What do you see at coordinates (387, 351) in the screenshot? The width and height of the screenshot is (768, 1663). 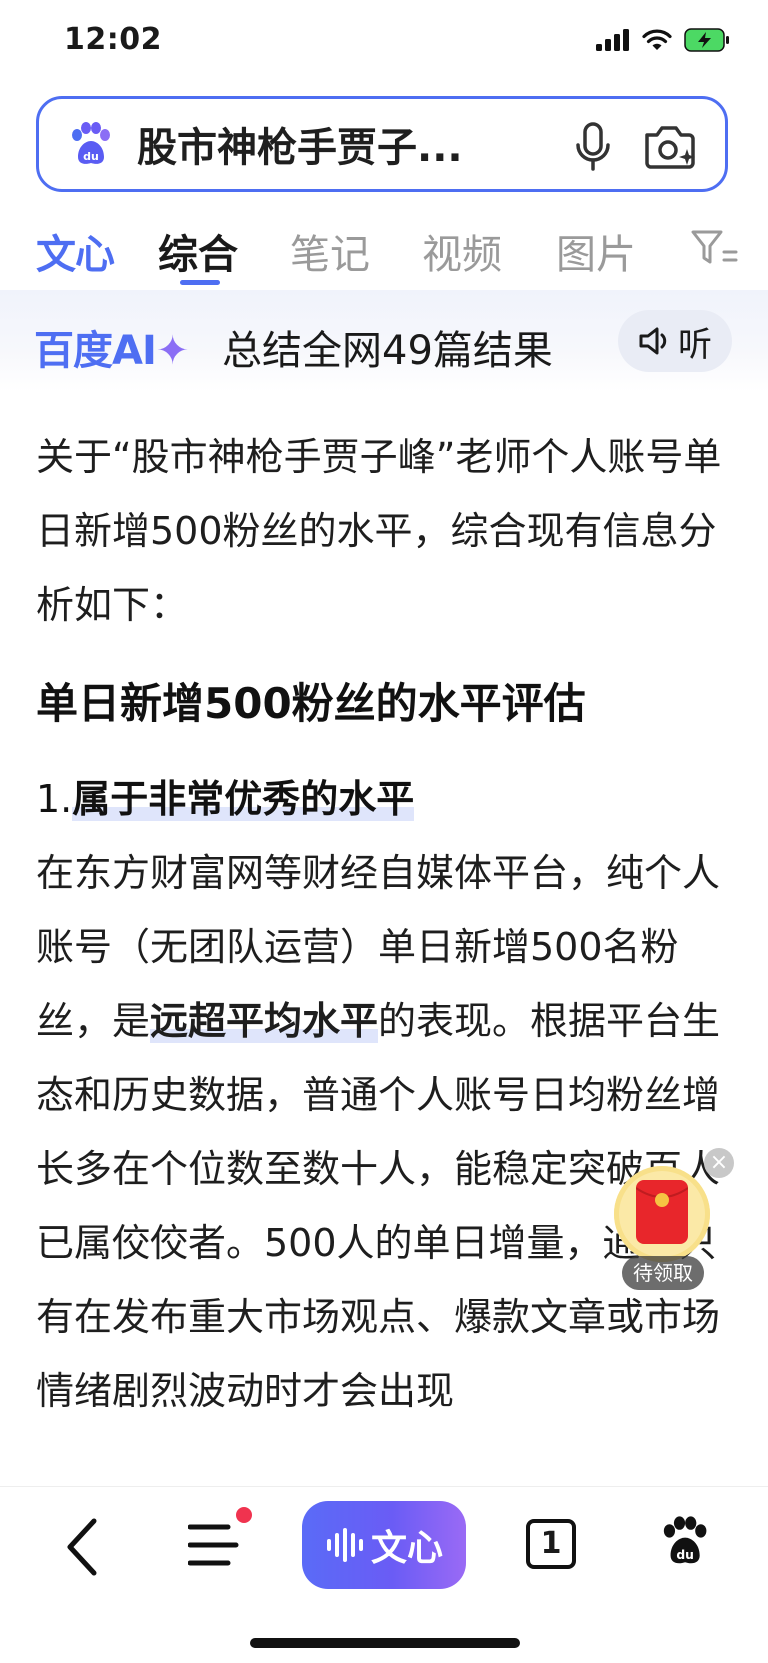 I see `ai-summary-text: 总结全网49篇结果` at bounding box center [387, 351].